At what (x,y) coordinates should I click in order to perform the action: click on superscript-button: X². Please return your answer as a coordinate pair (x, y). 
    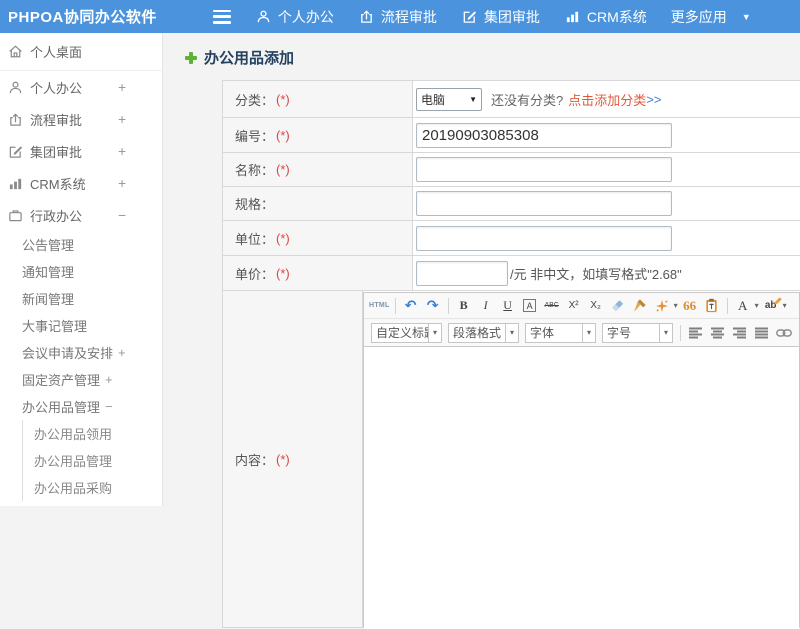
    Looking at the image, I should click on (574, 306).